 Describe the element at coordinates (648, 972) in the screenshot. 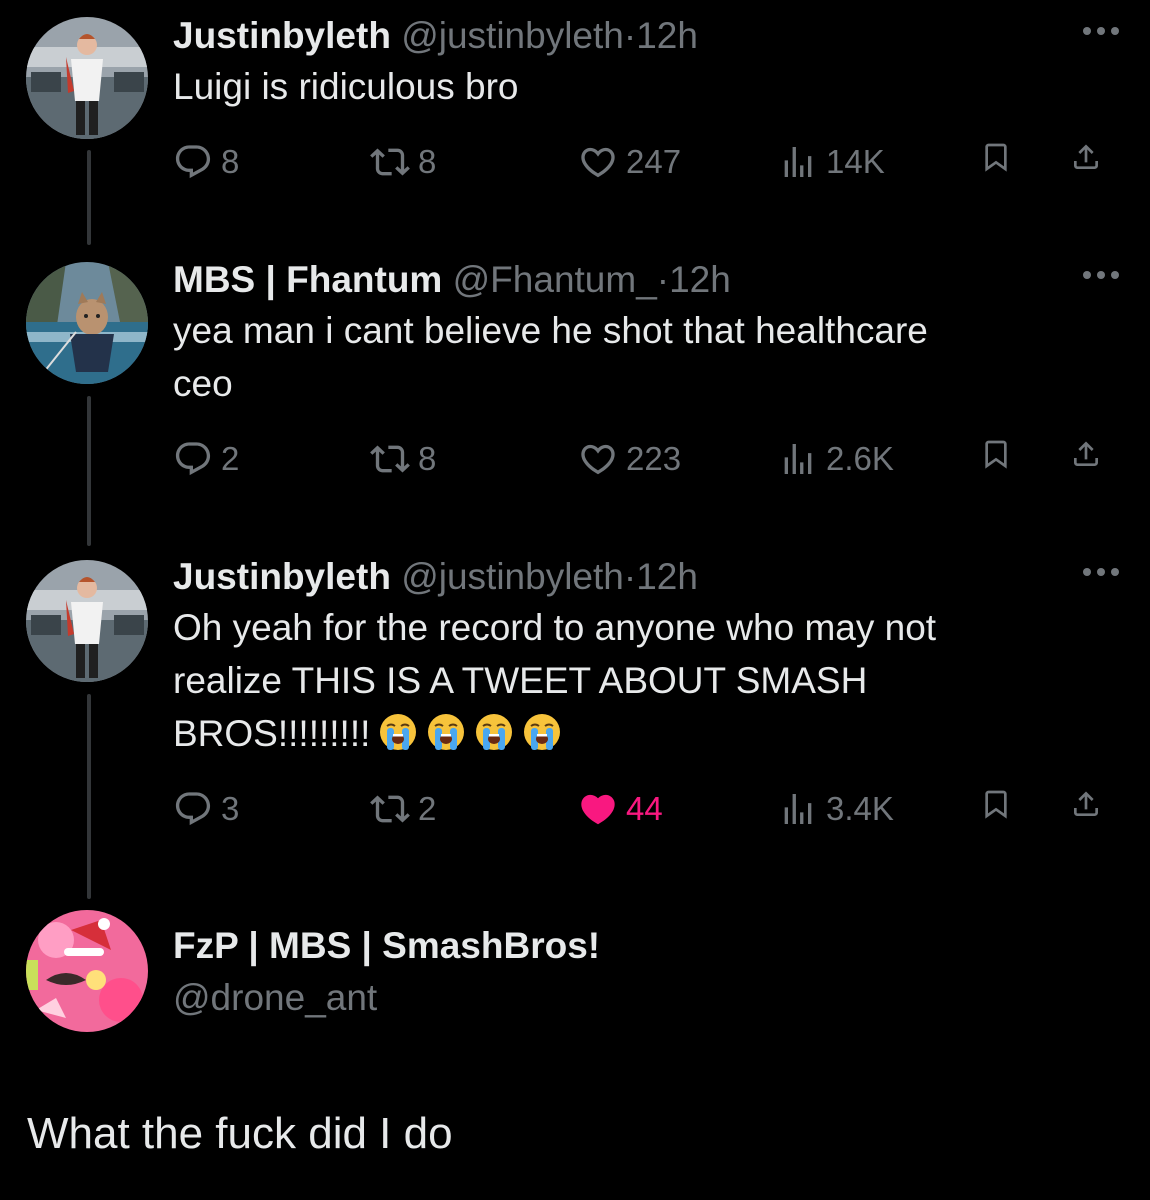

I see `main-tweet: FzP | MBS | SmashBros! @drone_ant` at that location.